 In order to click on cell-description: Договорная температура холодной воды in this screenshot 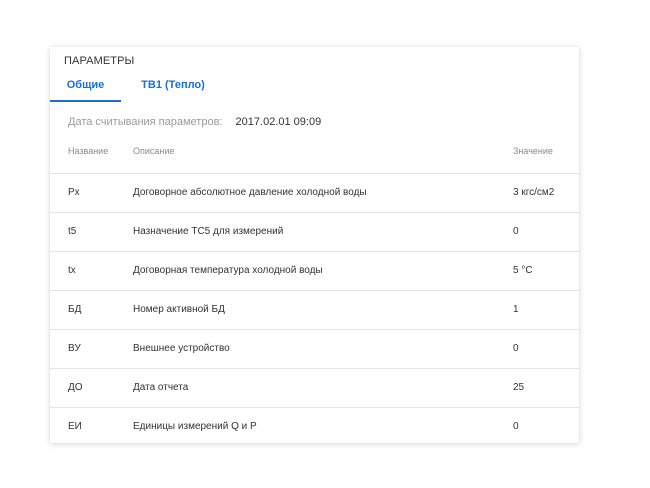, I will do `click(228, 270)`.